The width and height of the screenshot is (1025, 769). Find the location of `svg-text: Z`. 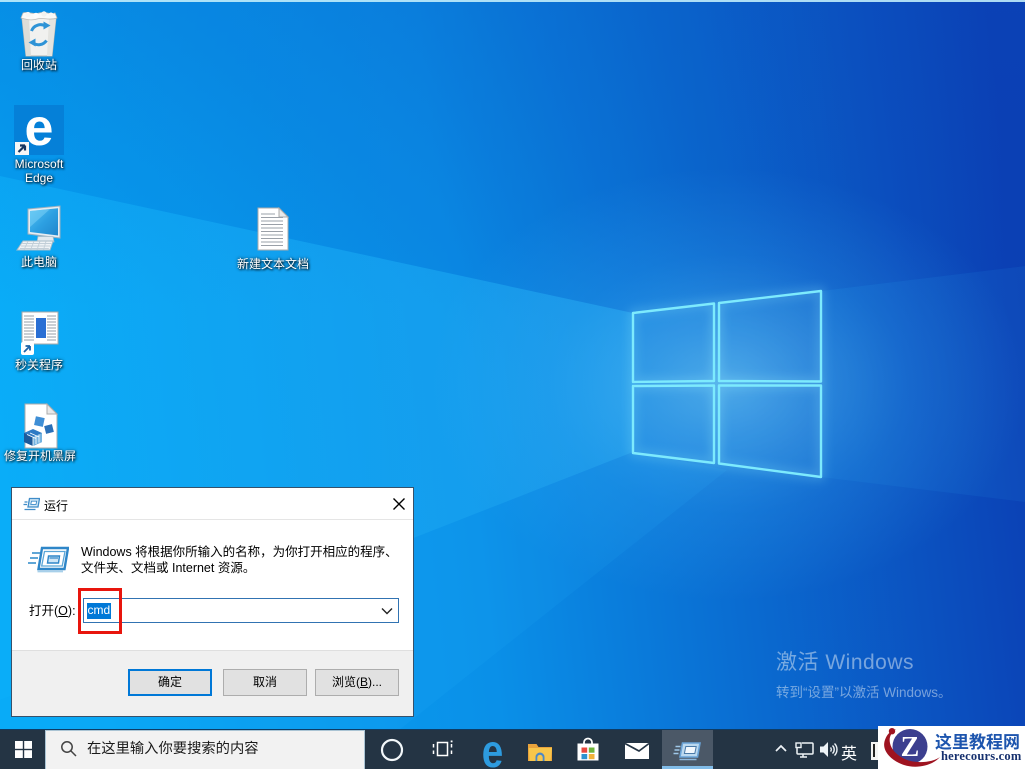

svg-text: Z is located at coordinates (910, 747).